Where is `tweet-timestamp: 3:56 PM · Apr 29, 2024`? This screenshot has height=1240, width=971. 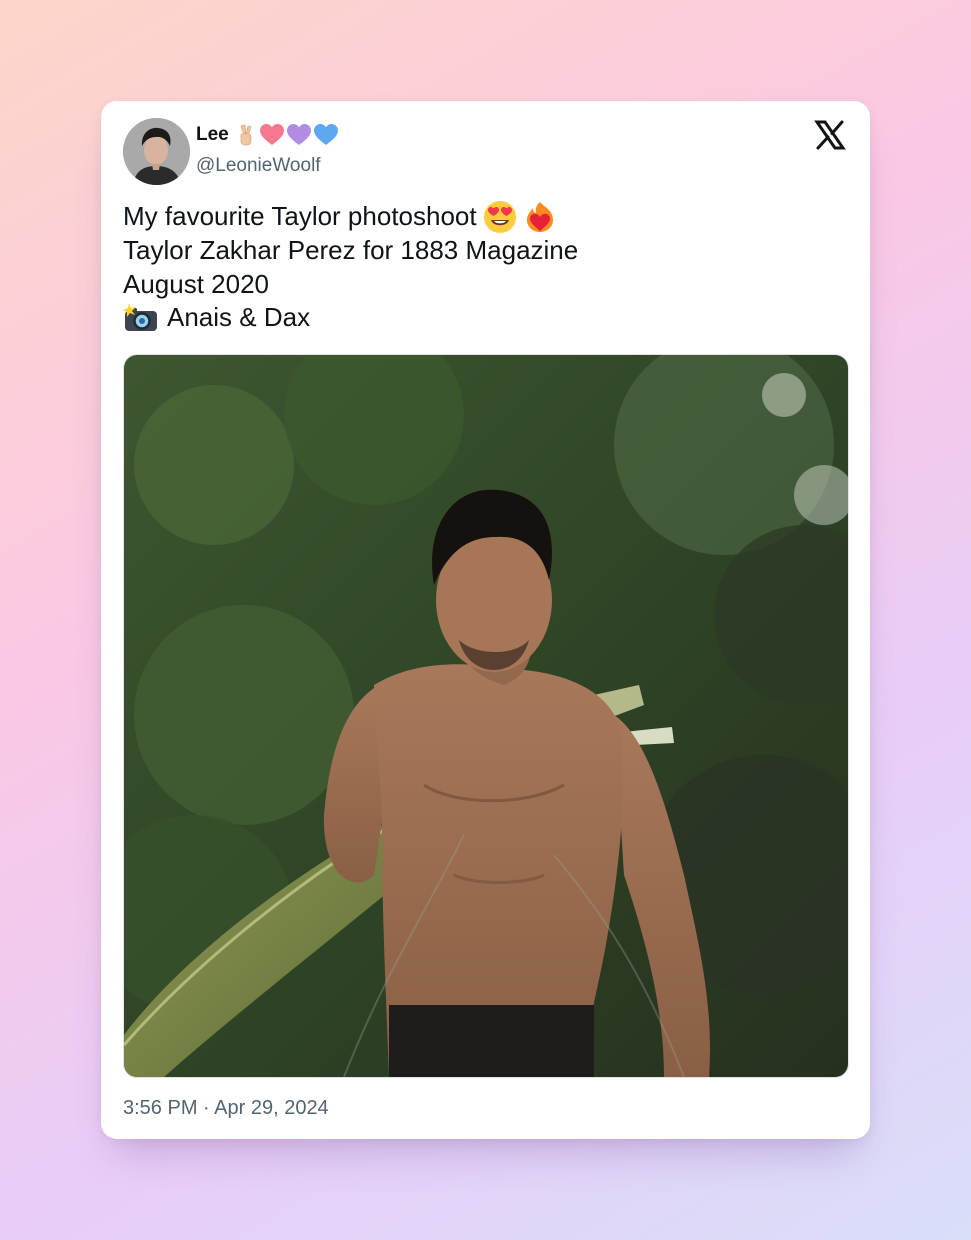
tweet-timestamp: 3:56 PM · Apr 29, 2024 is located at coordinates (226, 1108).